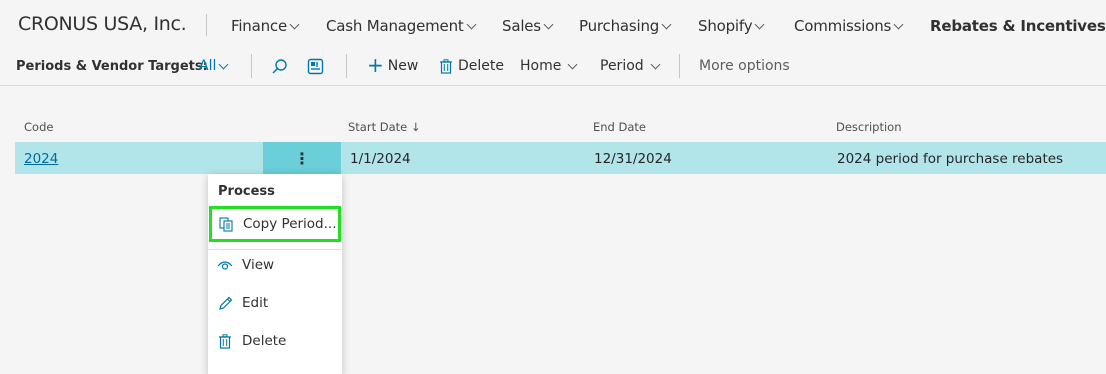  Describe the element at coordinates (869, 127) in the screenshot. I see `column-header-description: Description` at that location.